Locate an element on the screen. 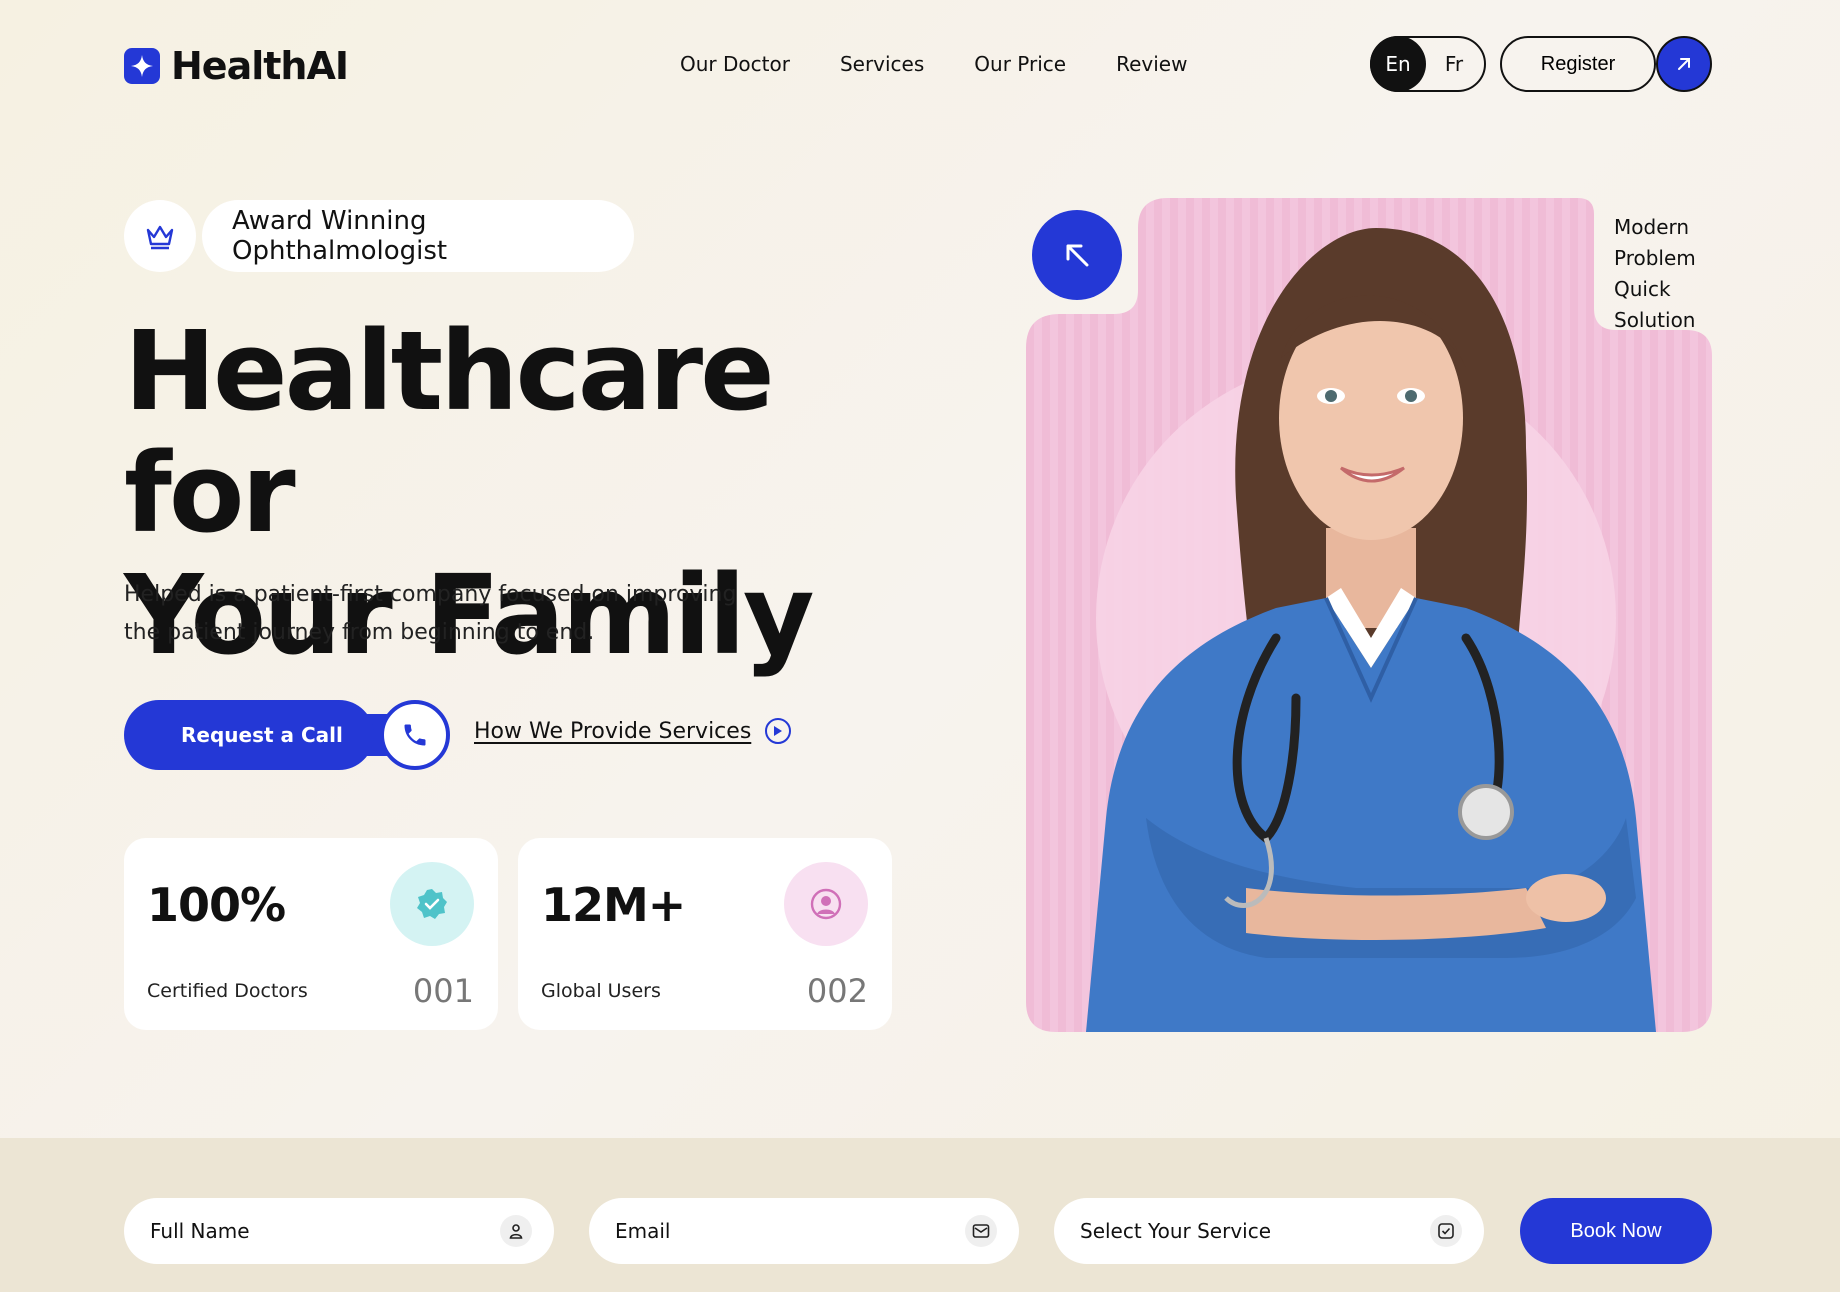 The width and height of the screenshot is (1840, 1292). logo: HealthAI is located at coordinates (236, 66).